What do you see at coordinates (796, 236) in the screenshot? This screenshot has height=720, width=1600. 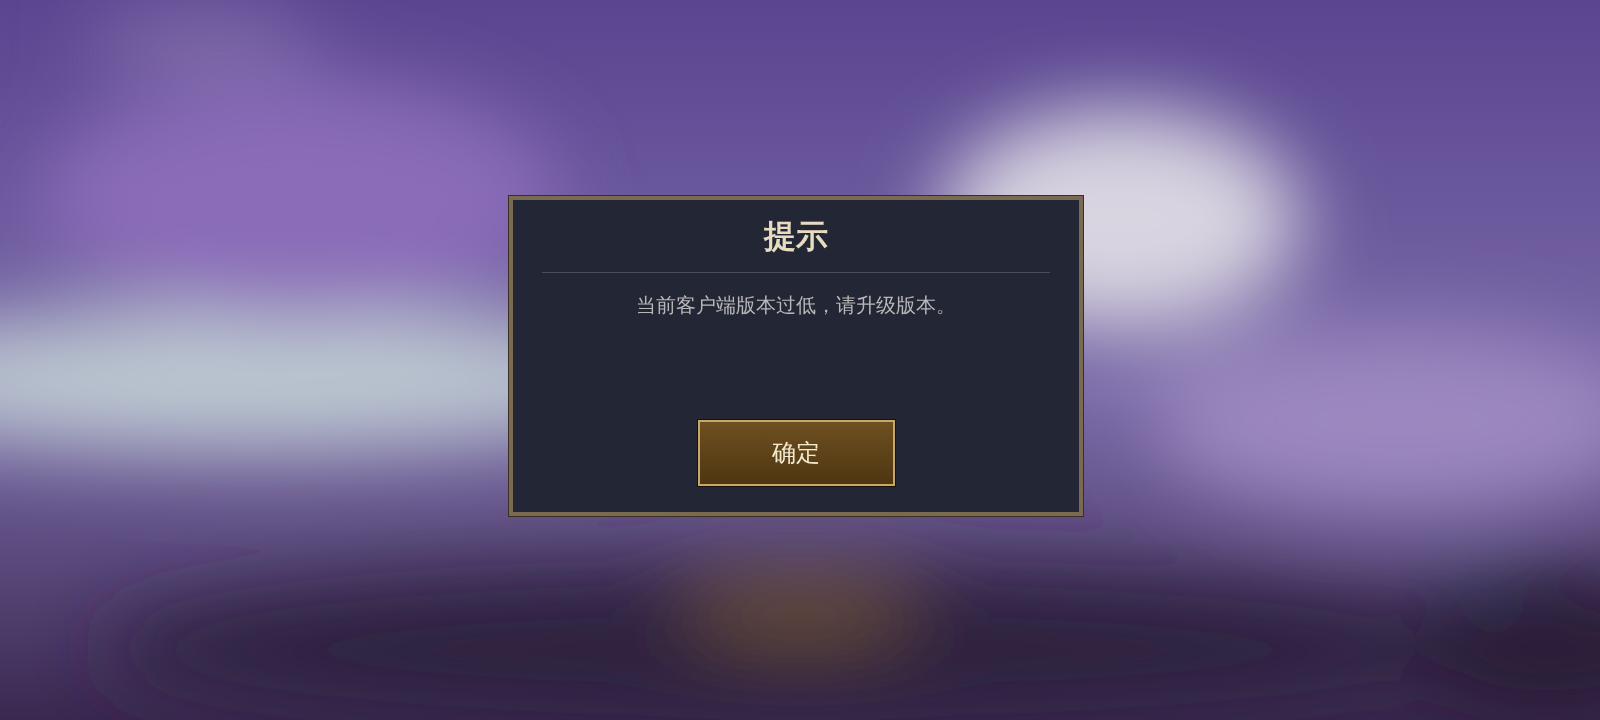 I see `dialog-title: 提示` at bounding box center [796, 236].